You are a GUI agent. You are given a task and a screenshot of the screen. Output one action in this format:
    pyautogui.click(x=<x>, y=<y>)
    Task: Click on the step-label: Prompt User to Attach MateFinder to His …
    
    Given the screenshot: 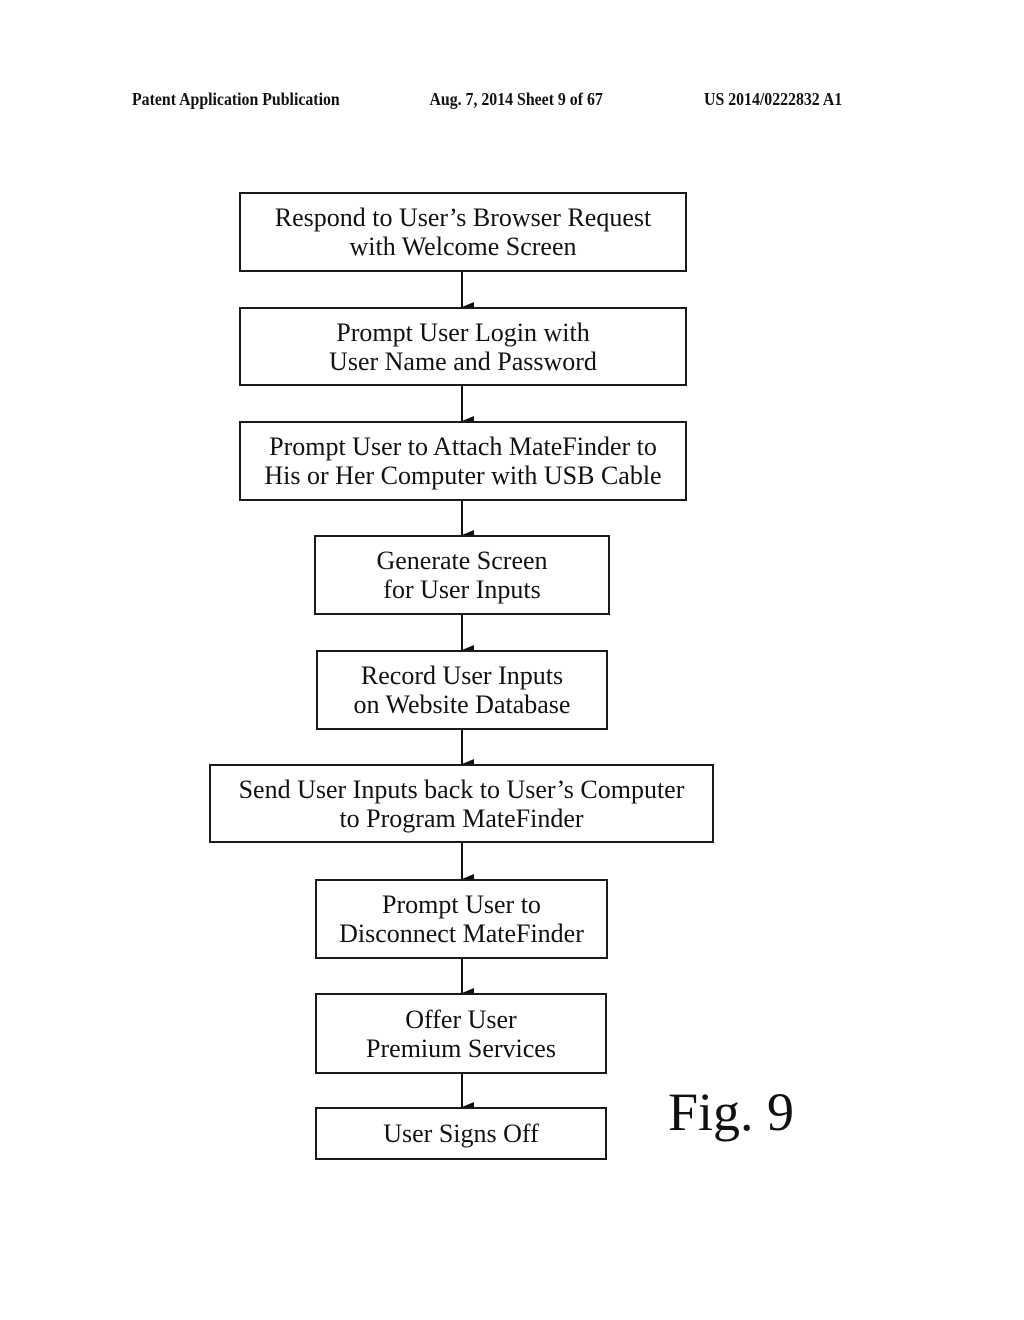 What is the action you would take?
    pyautogui.click(x=463, y=461)
    